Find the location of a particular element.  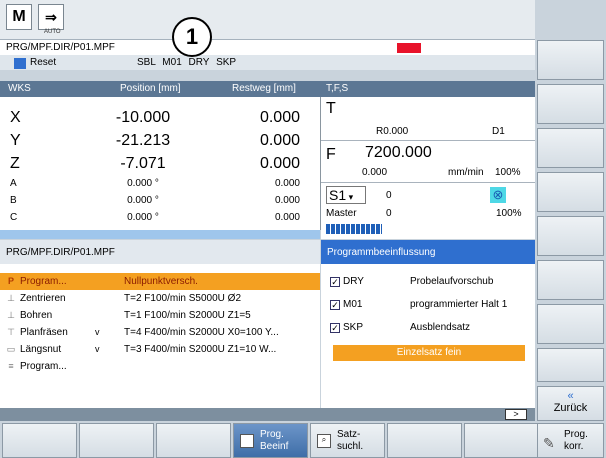

spindle-master-label: Master is located at coordinates (341, 213).